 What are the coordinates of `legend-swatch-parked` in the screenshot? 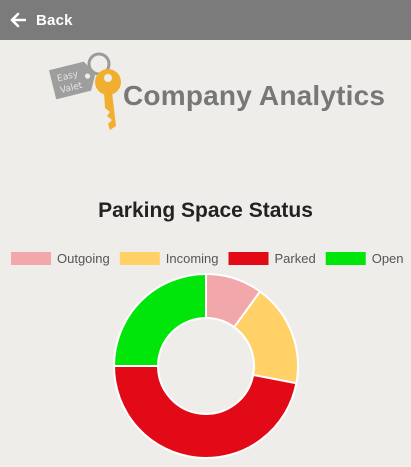 It's located at (248, 258).